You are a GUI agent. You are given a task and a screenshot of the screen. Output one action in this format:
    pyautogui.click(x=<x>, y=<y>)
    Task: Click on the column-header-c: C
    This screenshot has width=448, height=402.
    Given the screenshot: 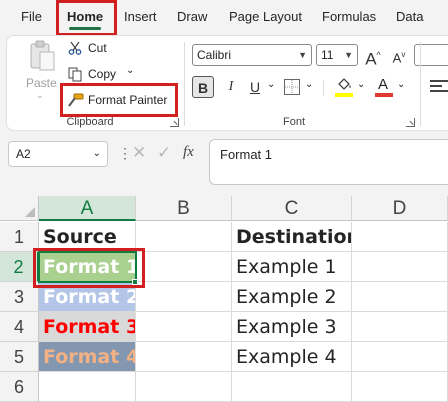 What is the action you would take?
    pyautogui.click(x=292, y=208)
    